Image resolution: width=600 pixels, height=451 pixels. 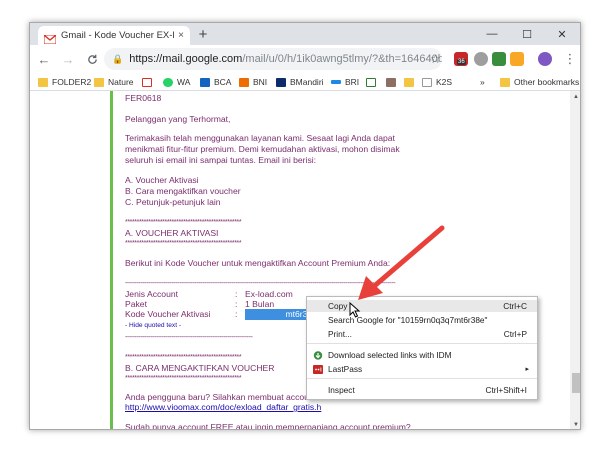 What do you see at coordinates (422, 355) in the screenshot?
I see `menu-item-idm: Download selected links with IDM` at bounding box center [422, 355].